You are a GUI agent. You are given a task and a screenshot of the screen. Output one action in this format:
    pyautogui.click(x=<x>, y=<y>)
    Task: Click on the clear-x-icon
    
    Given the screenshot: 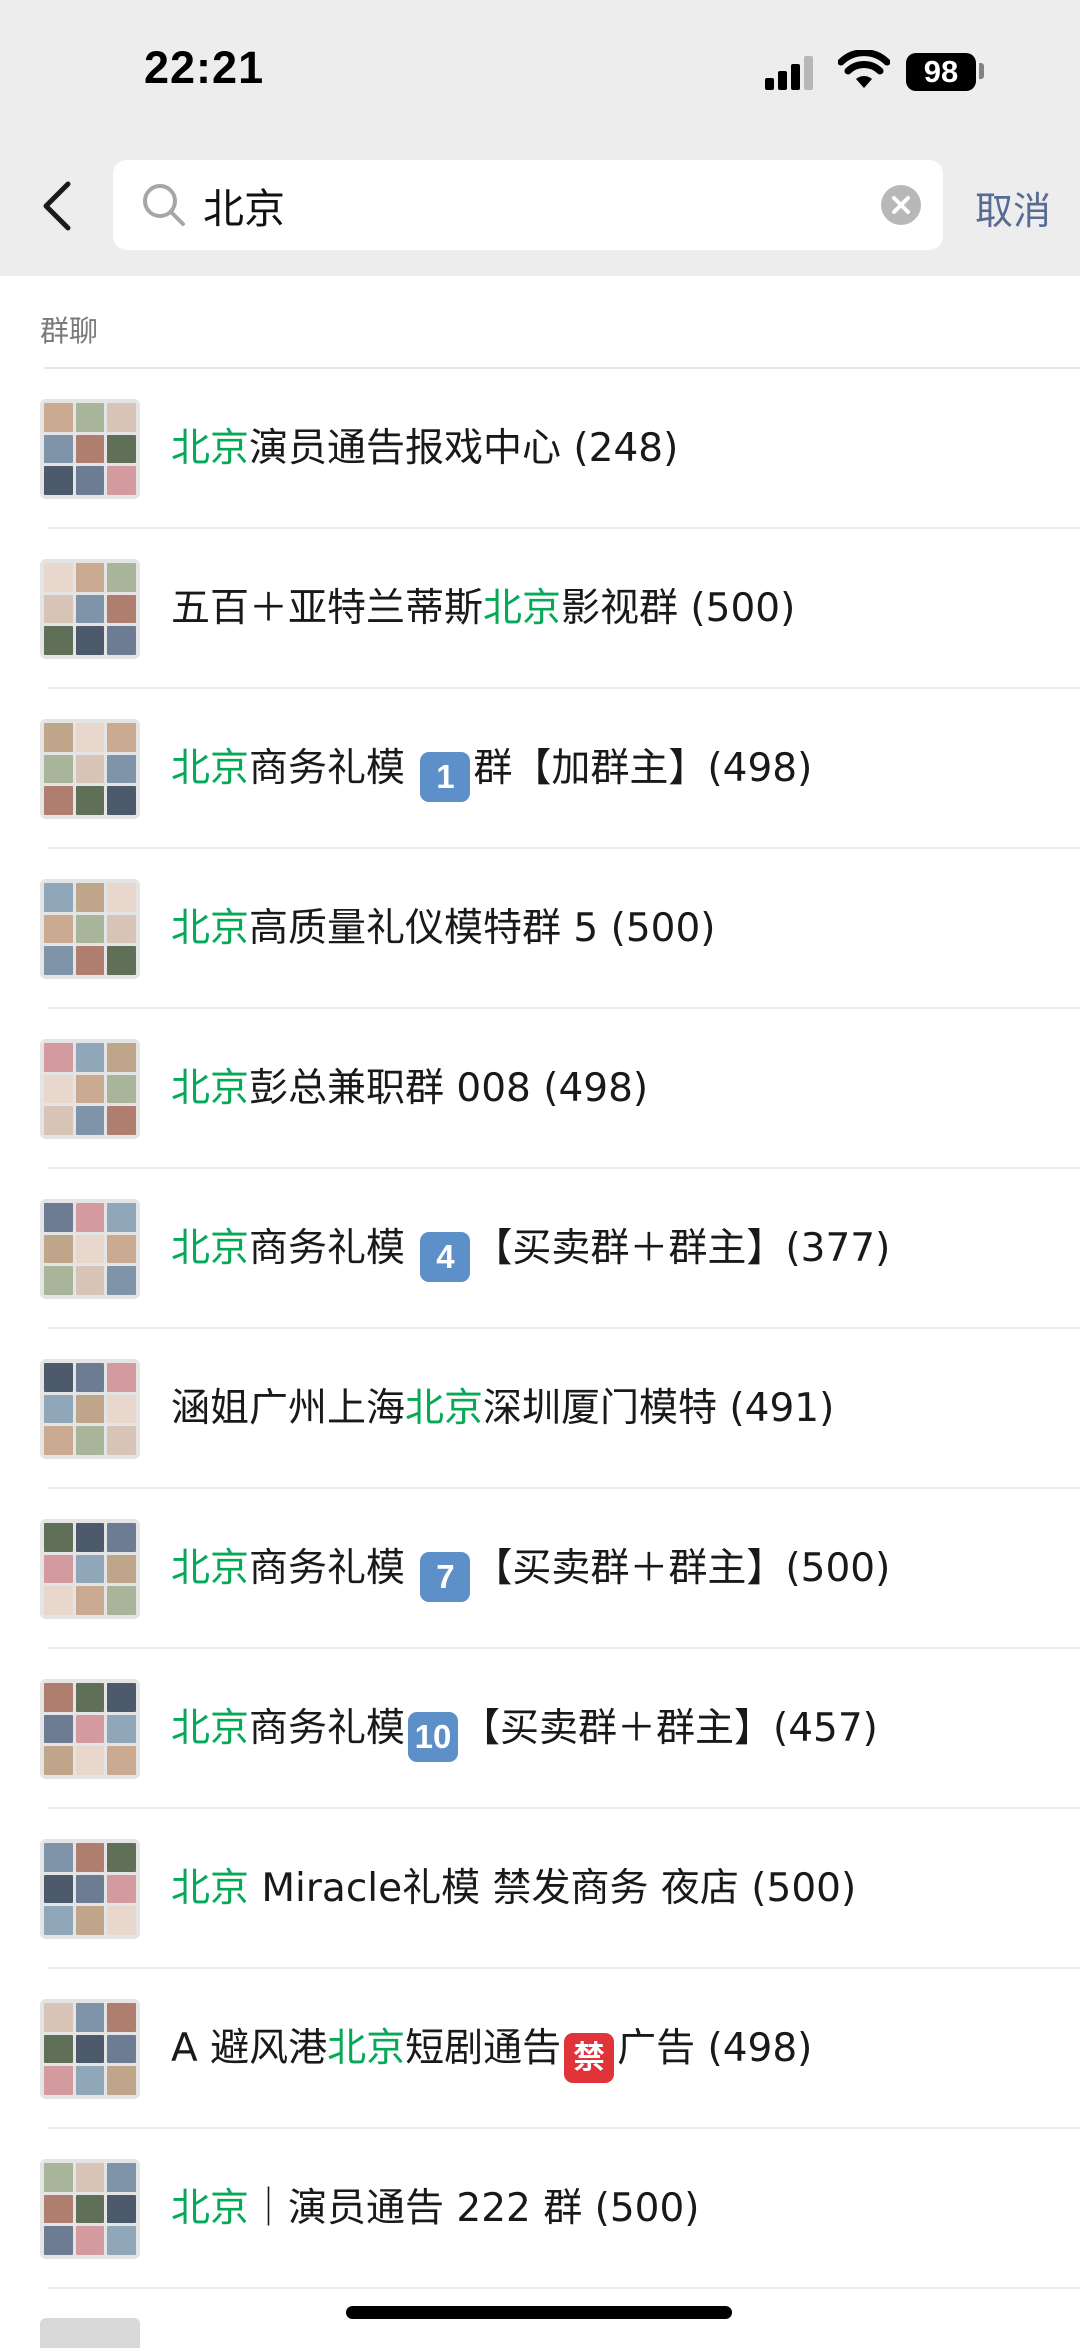 What is the action you would take?
    pyautogui.click(x=901, y=205)
    